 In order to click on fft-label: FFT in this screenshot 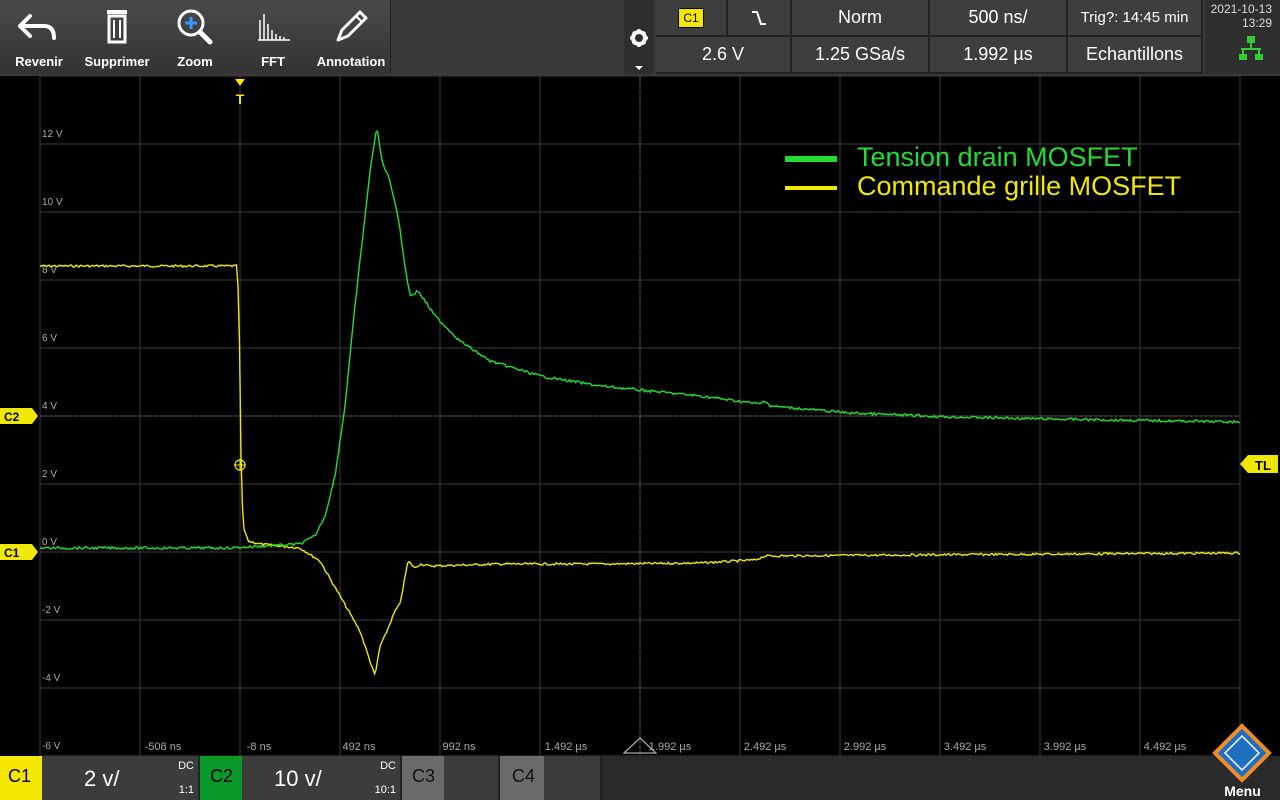, I will do `click(273, 61)`.